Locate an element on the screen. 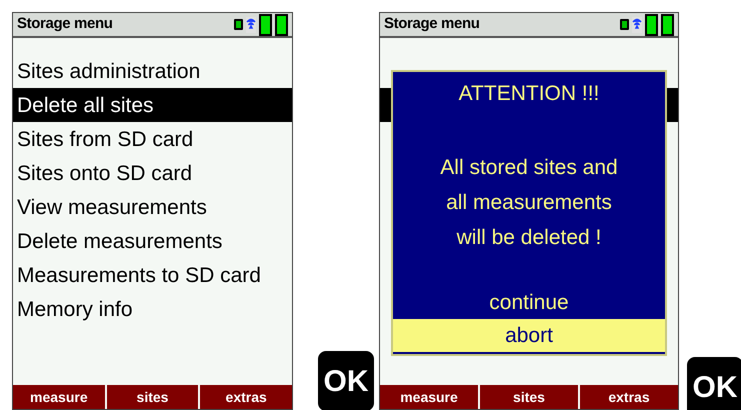  menu-item: View measurements is located at coordinates (152, 207).